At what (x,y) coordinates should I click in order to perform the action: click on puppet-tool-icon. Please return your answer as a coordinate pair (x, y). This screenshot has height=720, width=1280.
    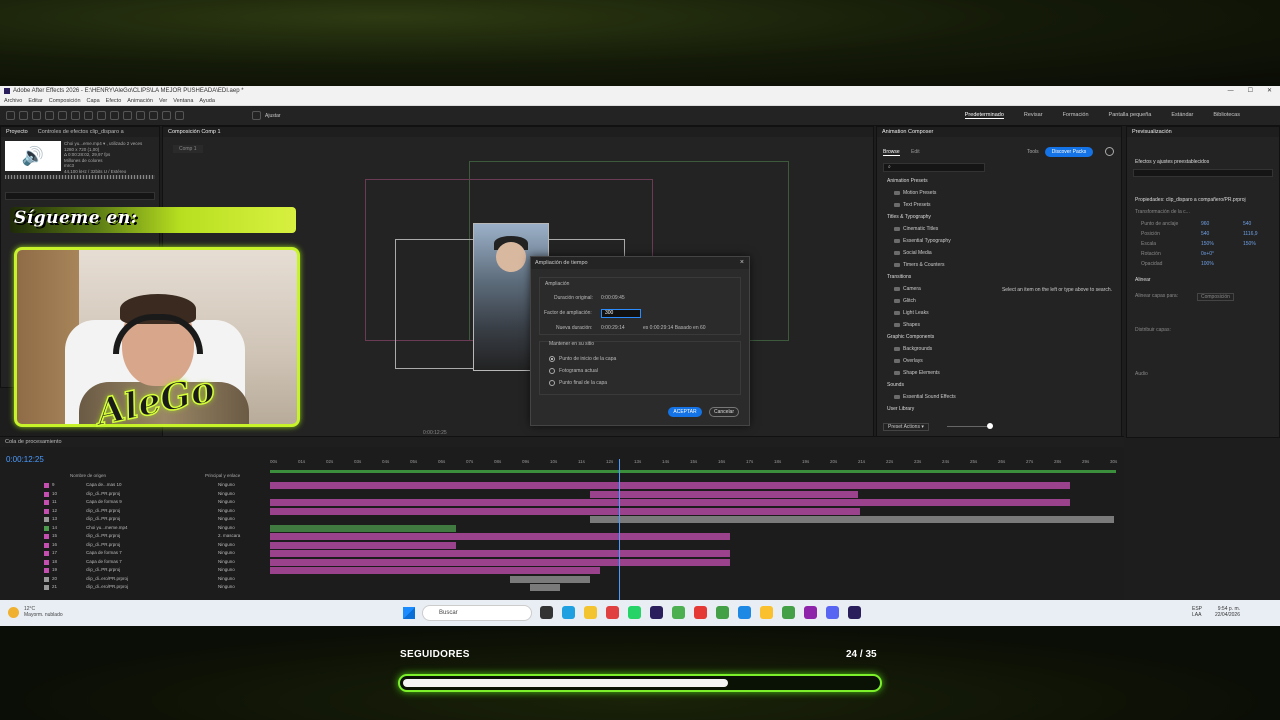
    Looking at the image, I should click on (179, 115).